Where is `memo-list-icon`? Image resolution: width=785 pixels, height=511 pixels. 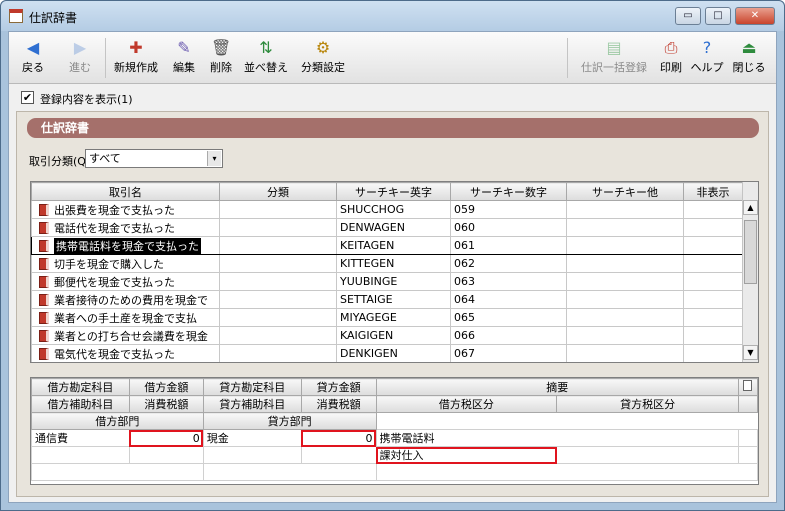
memo-list-icon is located at coordinates (748, 385).